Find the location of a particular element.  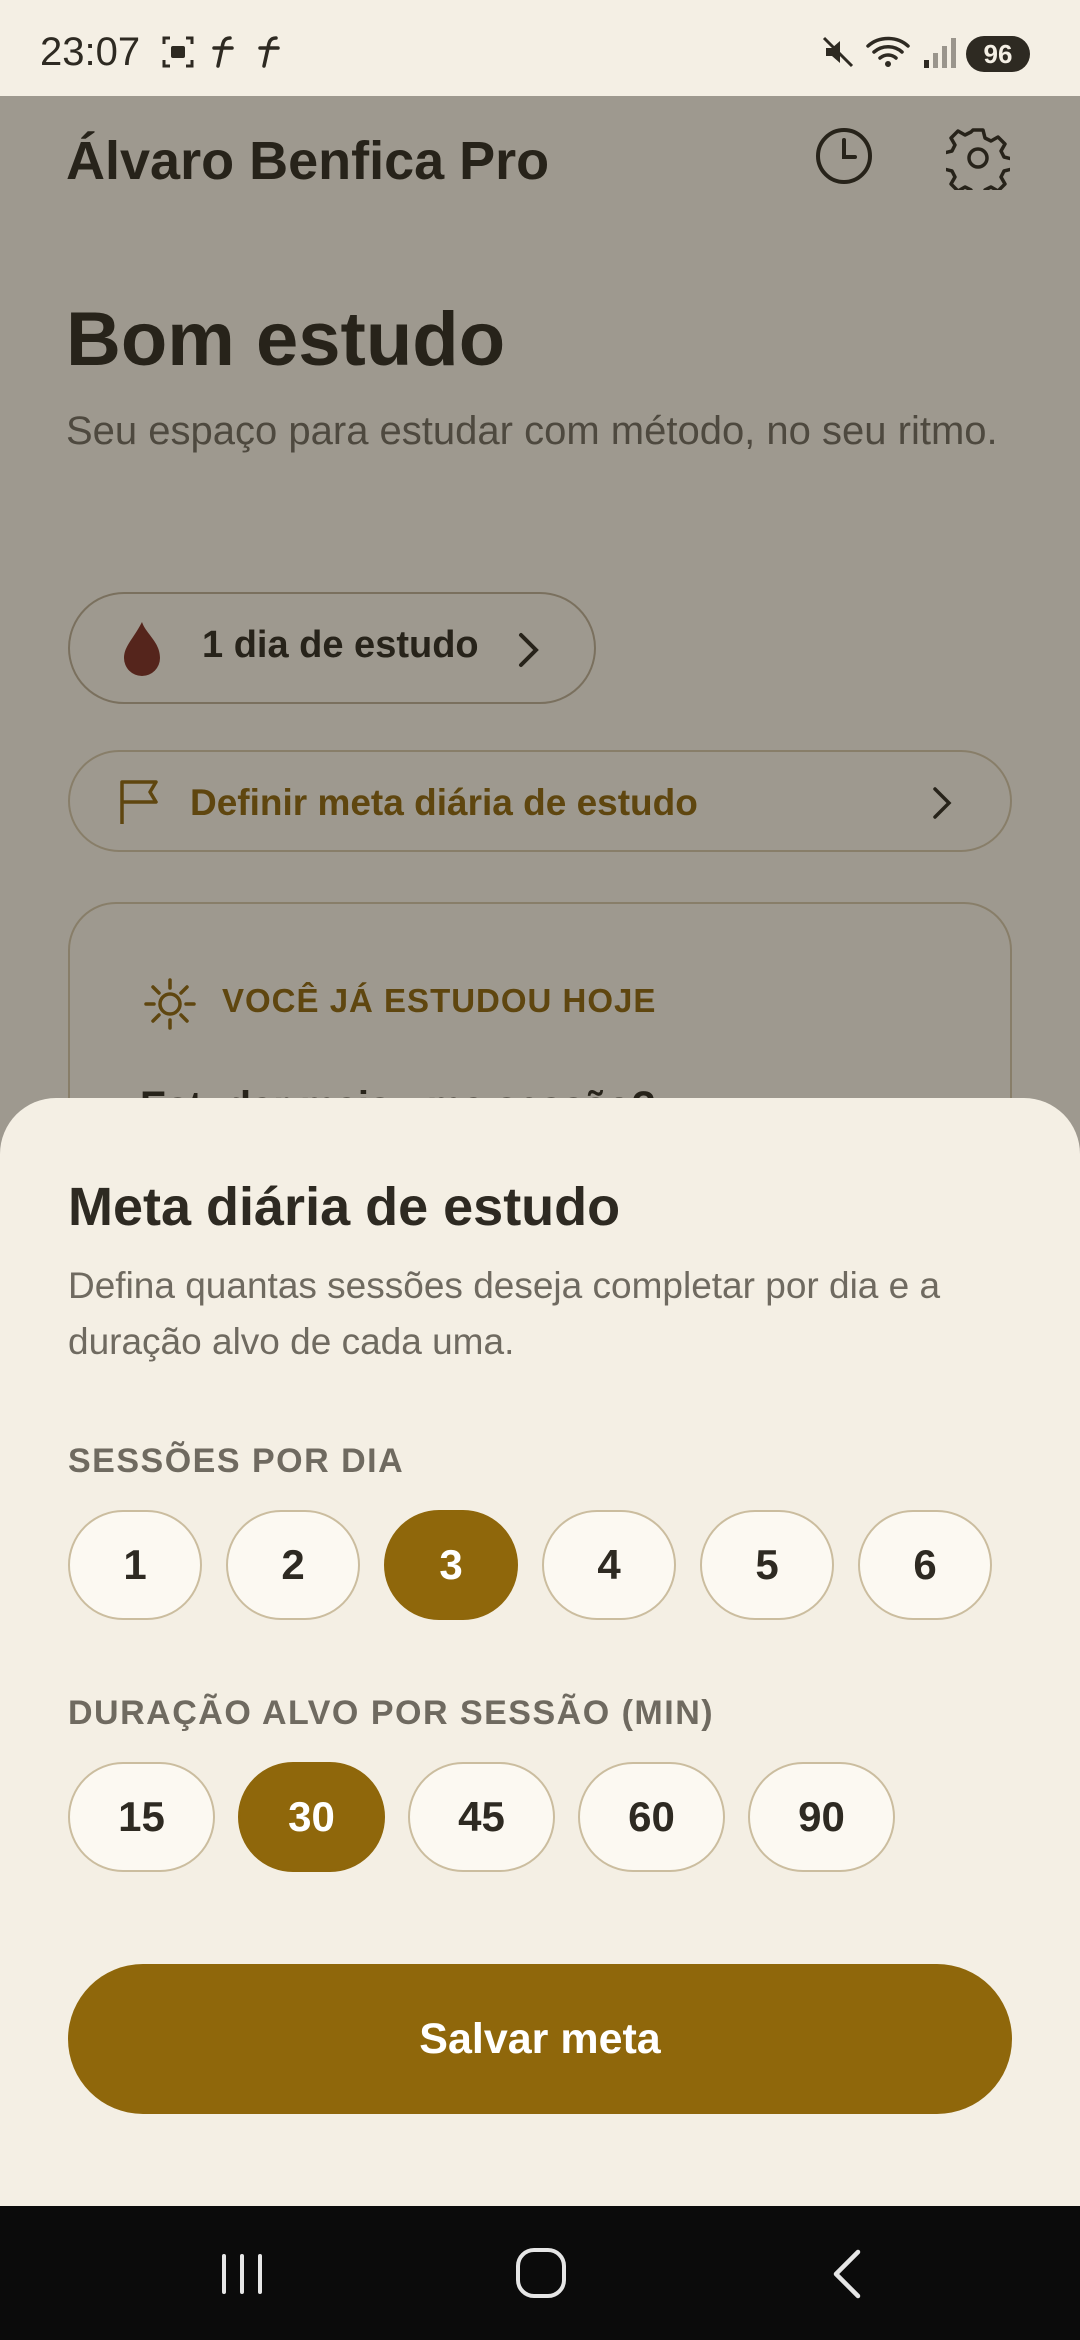

signal-icon is located at coordinates (940, 53).